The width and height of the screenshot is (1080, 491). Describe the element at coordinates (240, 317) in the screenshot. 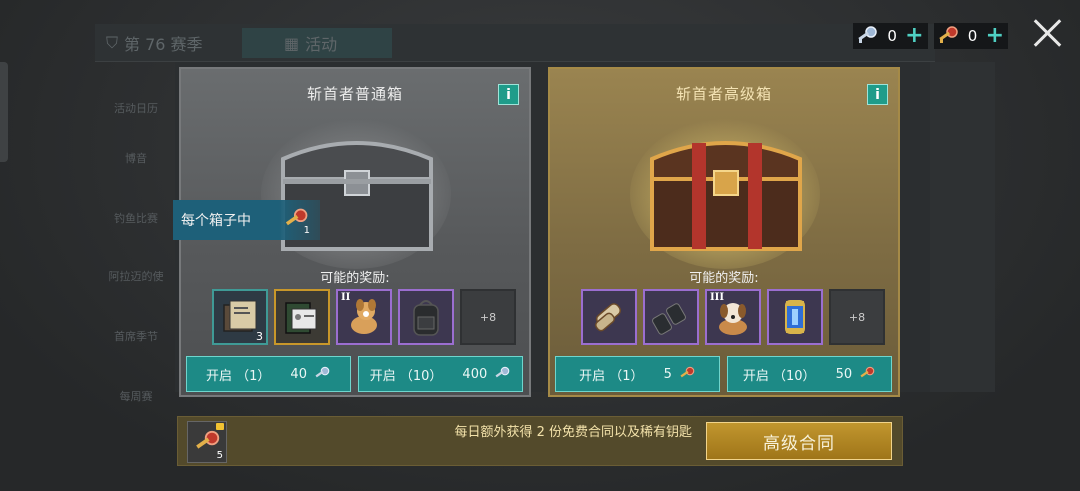

I see `reward-slot: 3` at that location.